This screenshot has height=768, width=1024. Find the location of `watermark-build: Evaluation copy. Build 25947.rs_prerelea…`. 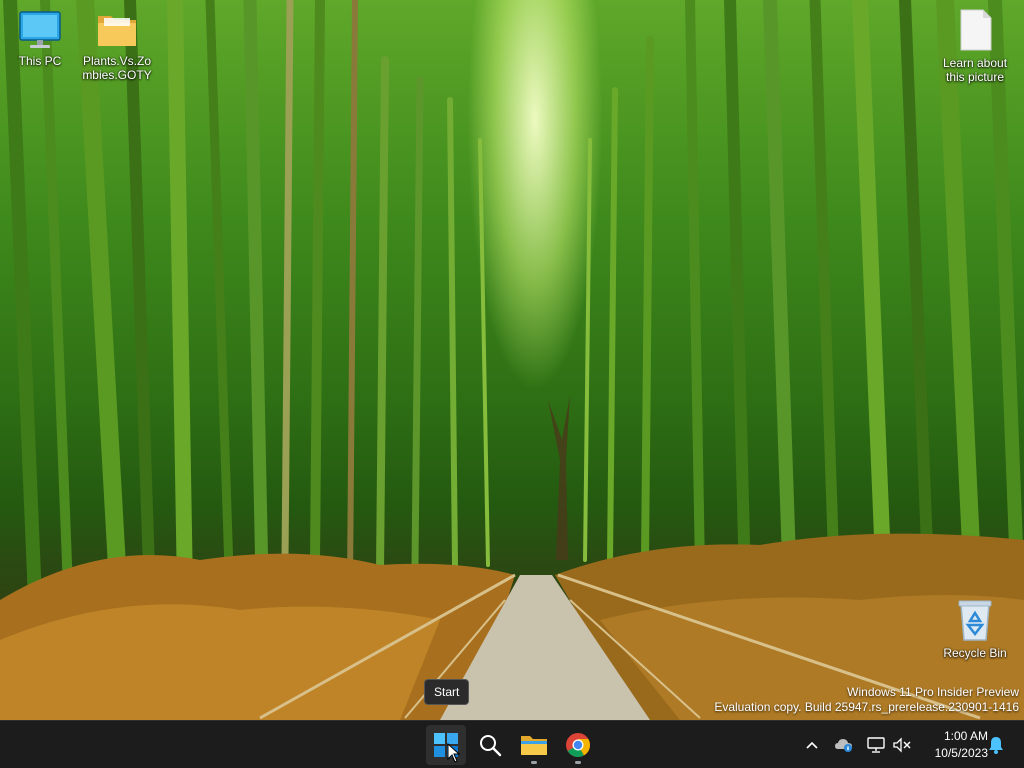

watermark-build: Evaluation copy. Build 25947.rs_prerelea… is located at coordinates (866, 707).